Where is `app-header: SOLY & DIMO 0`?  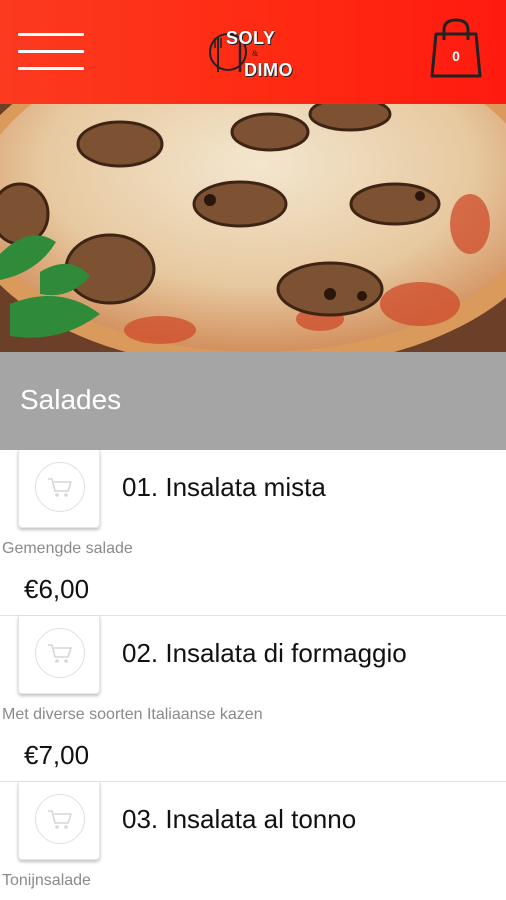
app-header: SOLY & DIMO 0 is located at coordinates (253, 52).